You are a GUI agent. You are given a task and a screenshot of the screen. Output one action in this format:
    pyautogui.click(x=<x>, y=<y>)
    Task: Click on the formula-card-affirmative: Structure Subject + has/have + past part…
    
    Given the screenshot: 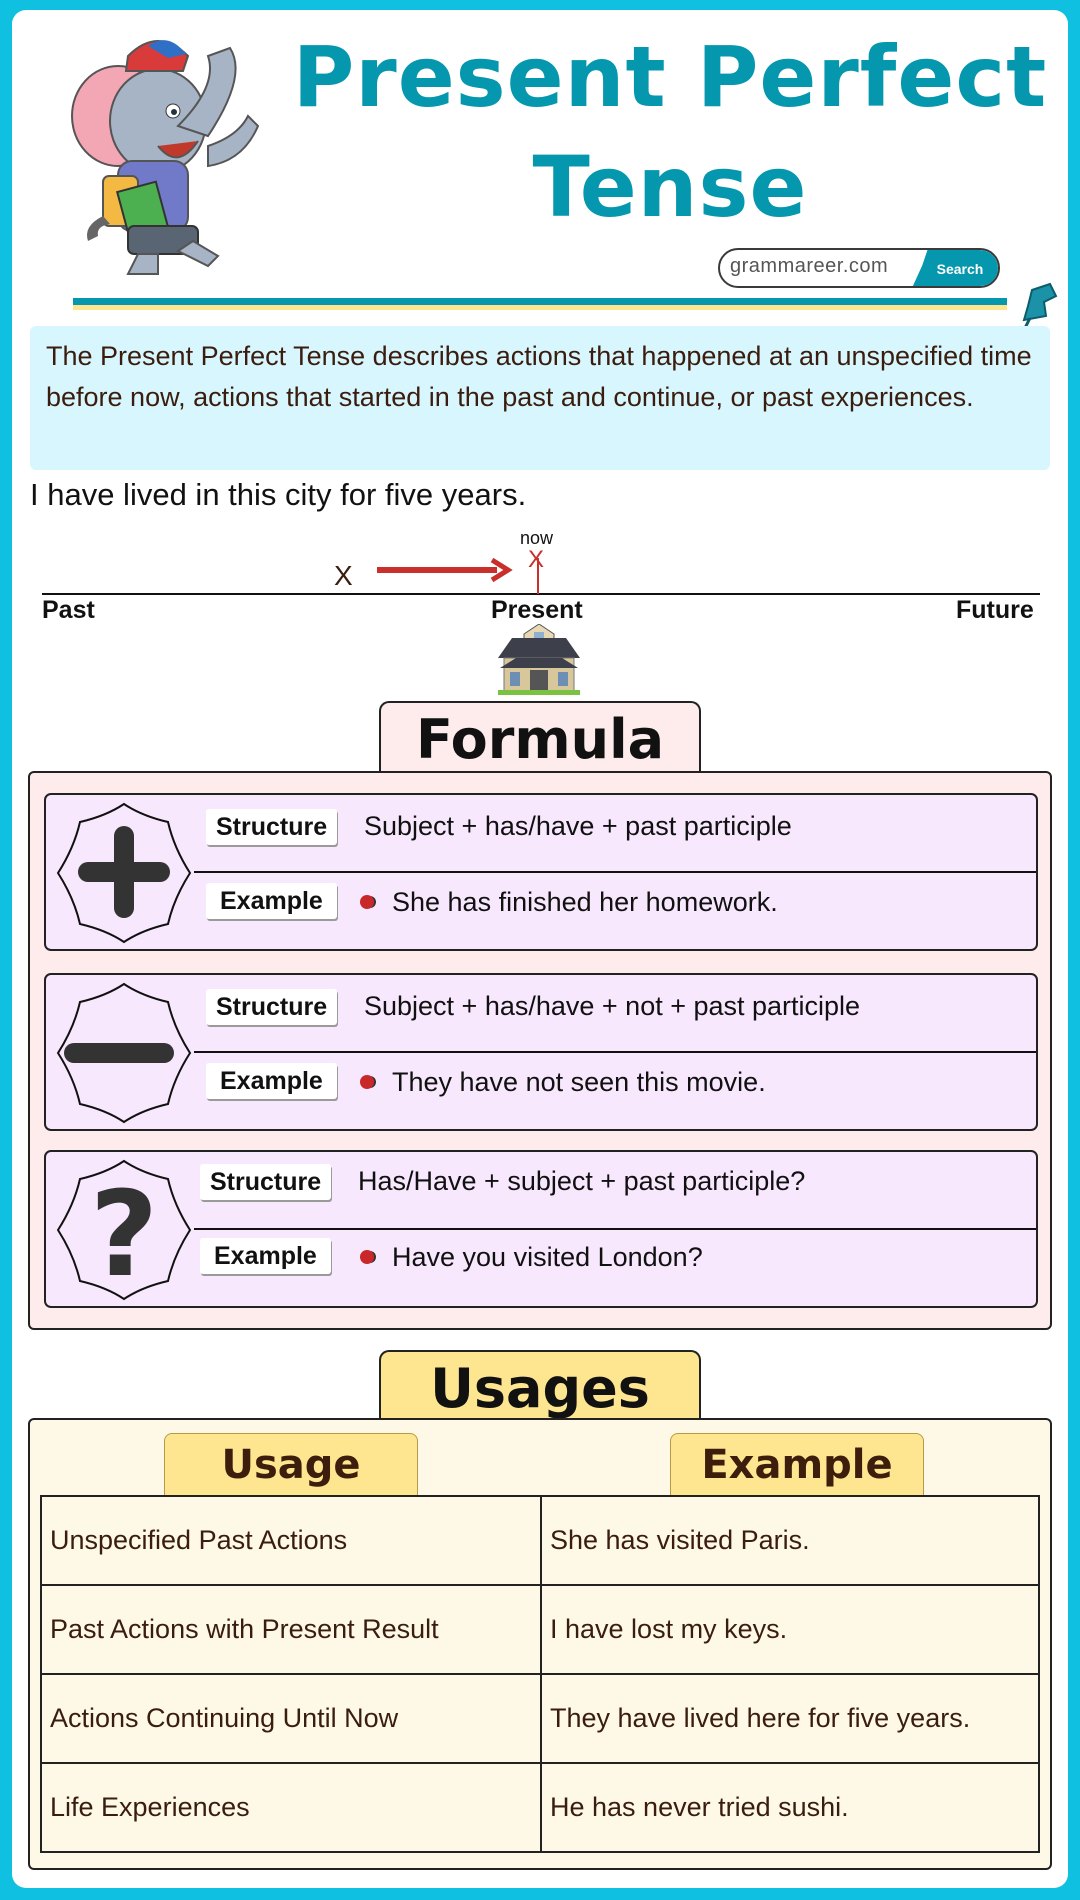 What is the action you would take?
    pyautogui.click(x=541, y=872)
    